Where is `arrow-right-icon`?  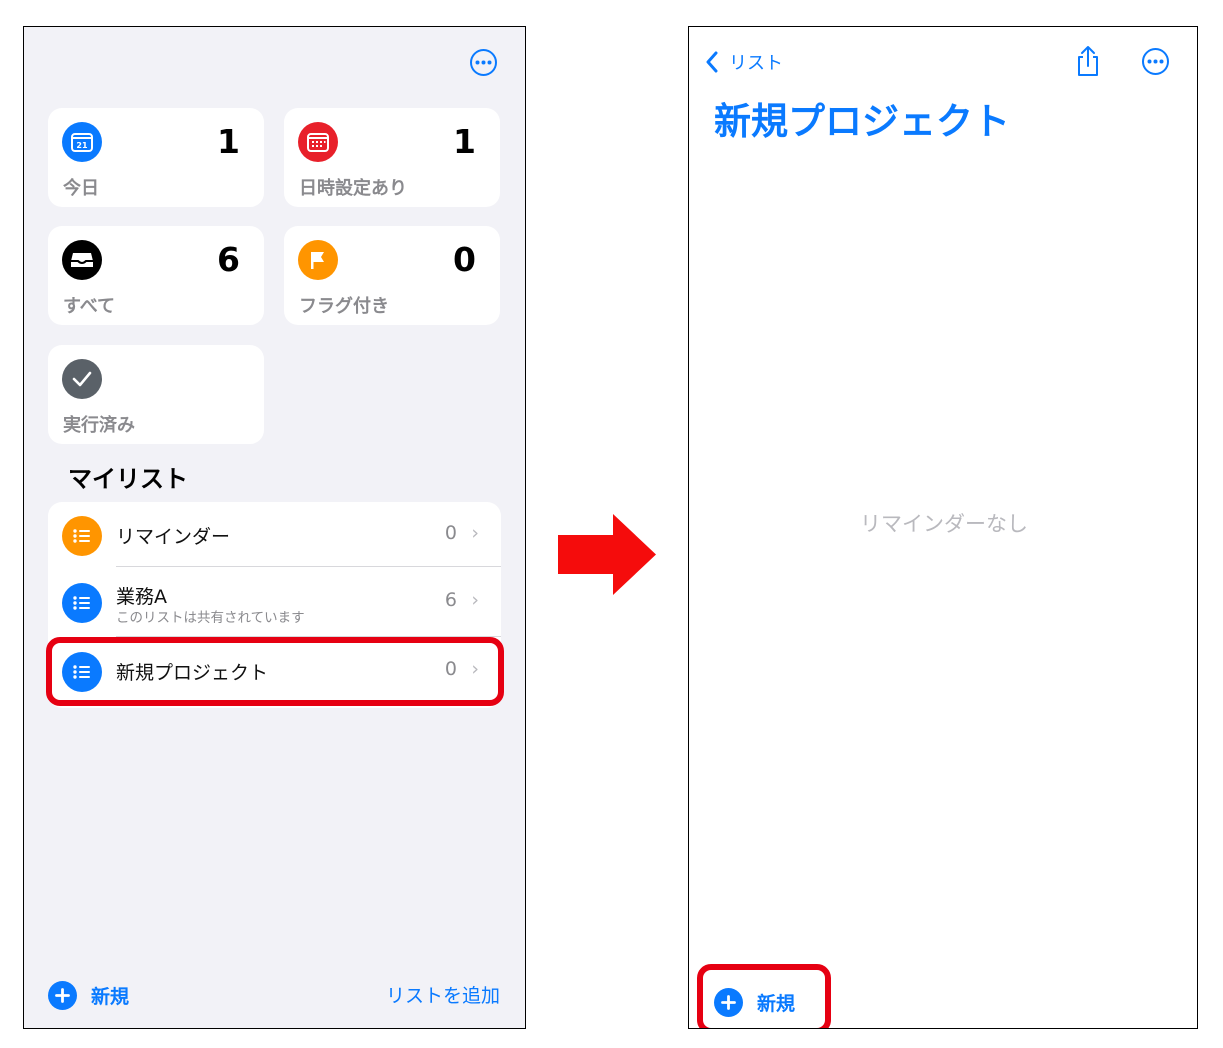 arrow-right-icon is located at coordinates (607, 554).